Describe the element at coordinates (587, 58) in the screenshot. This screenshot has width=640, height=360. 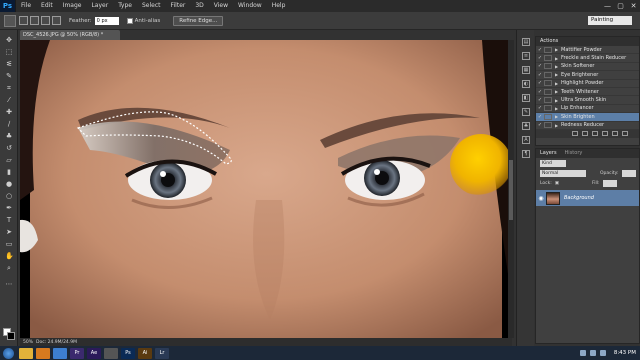
I see `action-row: ✓ ▶ Freckle and Stain Reducer` at that location.